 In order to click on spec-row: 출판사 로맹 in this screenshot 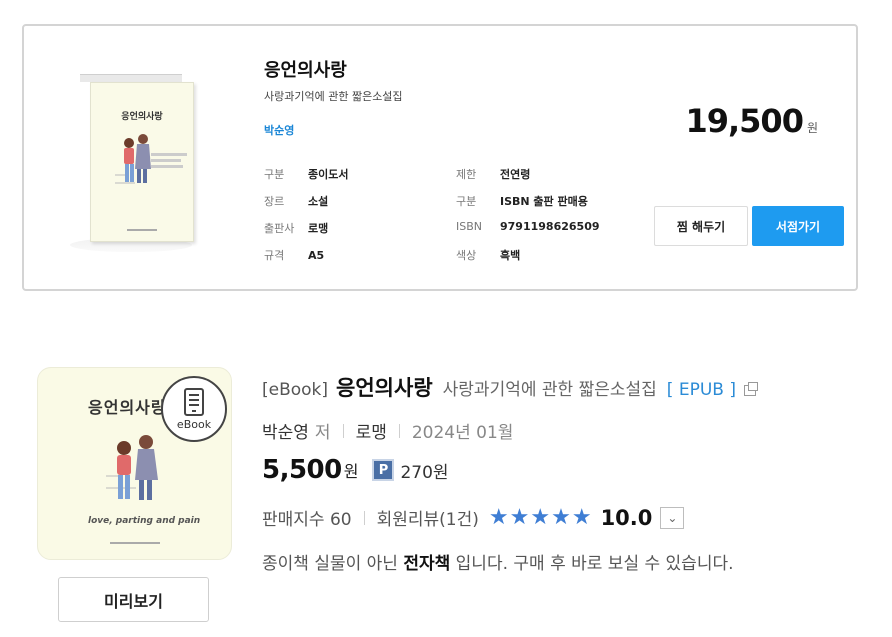, I will do `click(296, 228)`.